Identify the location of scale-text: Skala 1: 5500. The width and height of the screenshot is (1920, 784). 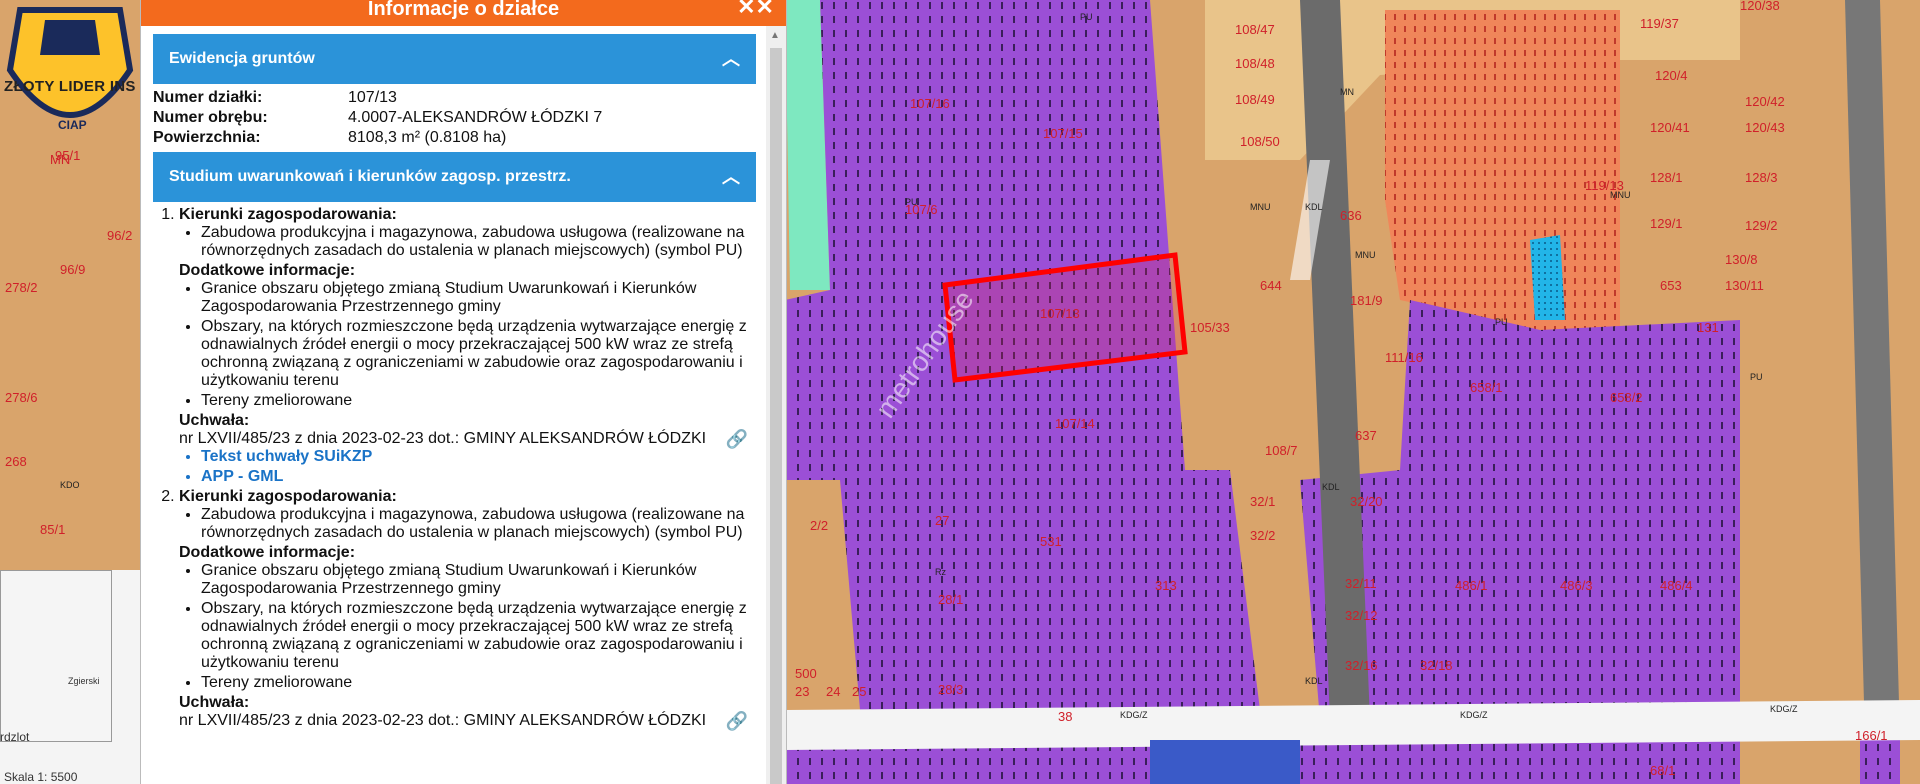
(41, 777).